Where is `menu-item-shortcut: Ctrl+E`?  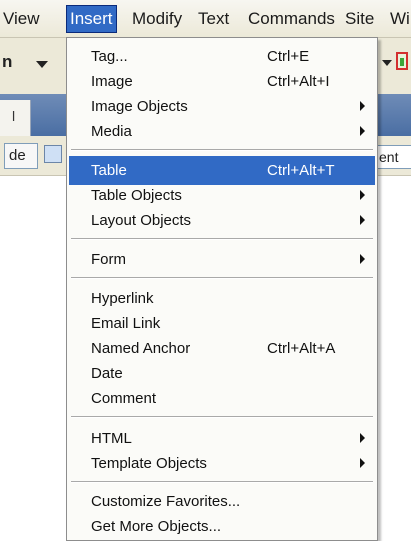
menu-item-shortcut: Ctrl+E is located at coordinates (288, 56).